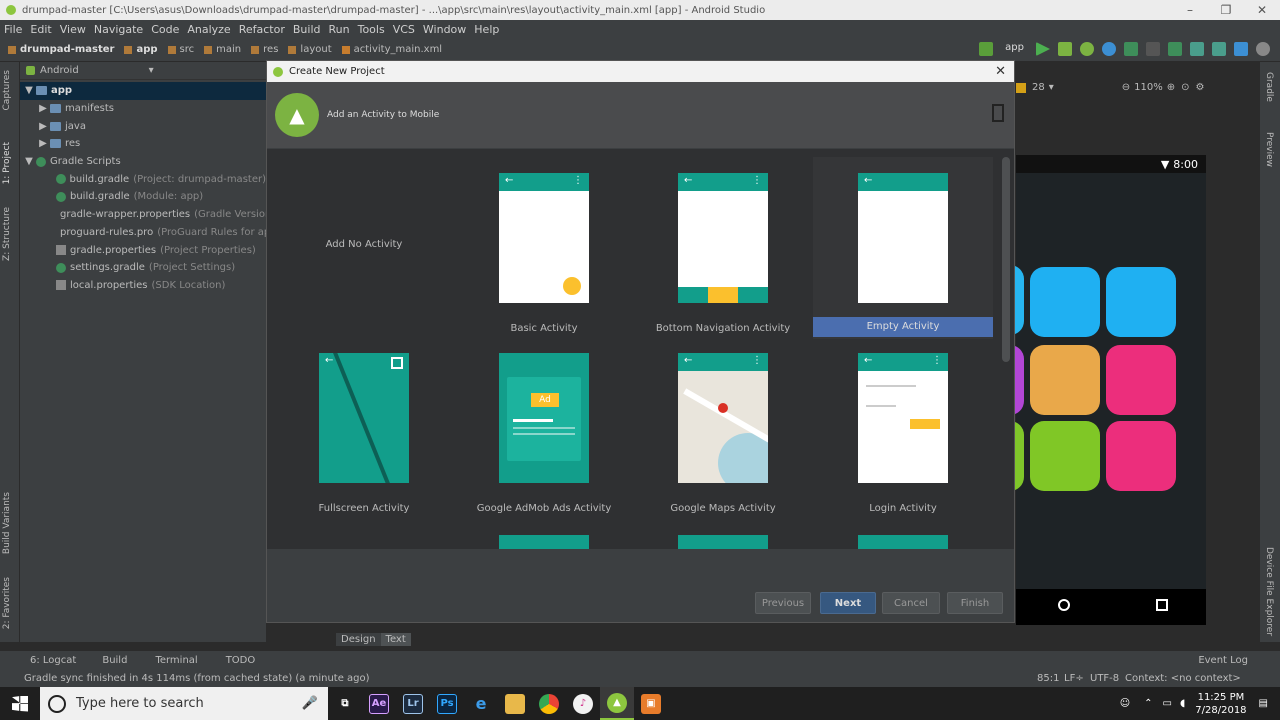  I want to click on build-variants-tab: Build Variants, so click(7, 523).